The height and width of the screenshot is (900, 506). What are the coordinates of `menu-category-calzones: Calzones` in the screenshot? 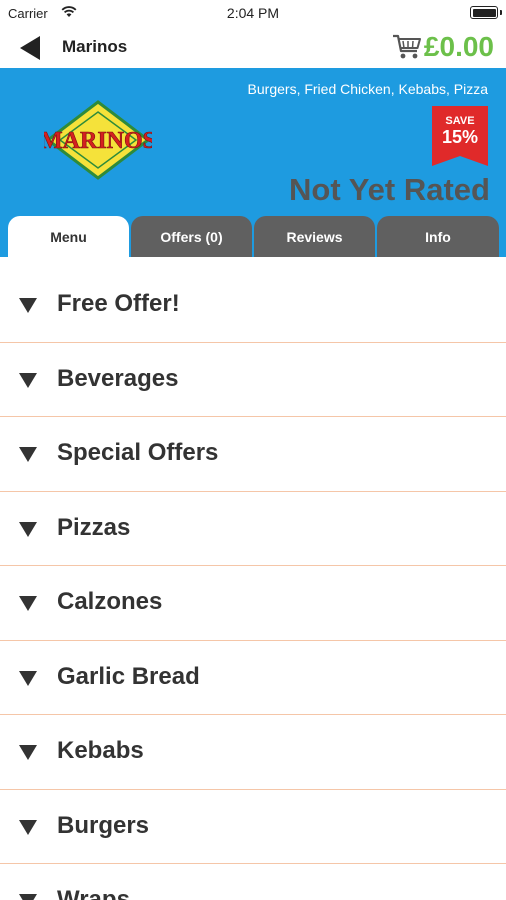 It's located at (253, 603).